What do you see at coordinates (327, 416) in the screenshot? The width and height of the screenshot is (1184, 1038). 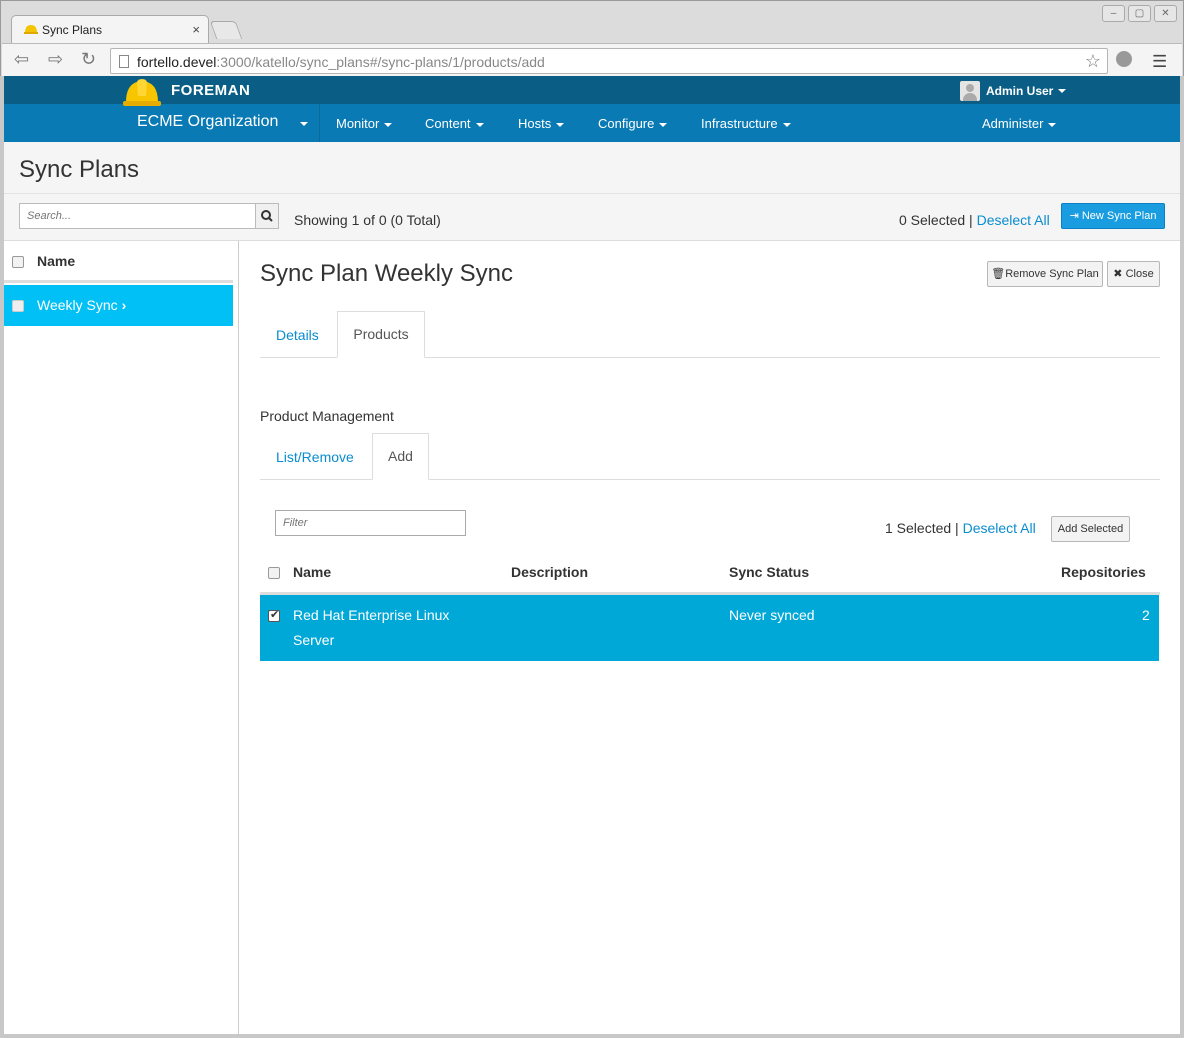 I see `product-management-label: Product Management` at bounding box center [327, 416].